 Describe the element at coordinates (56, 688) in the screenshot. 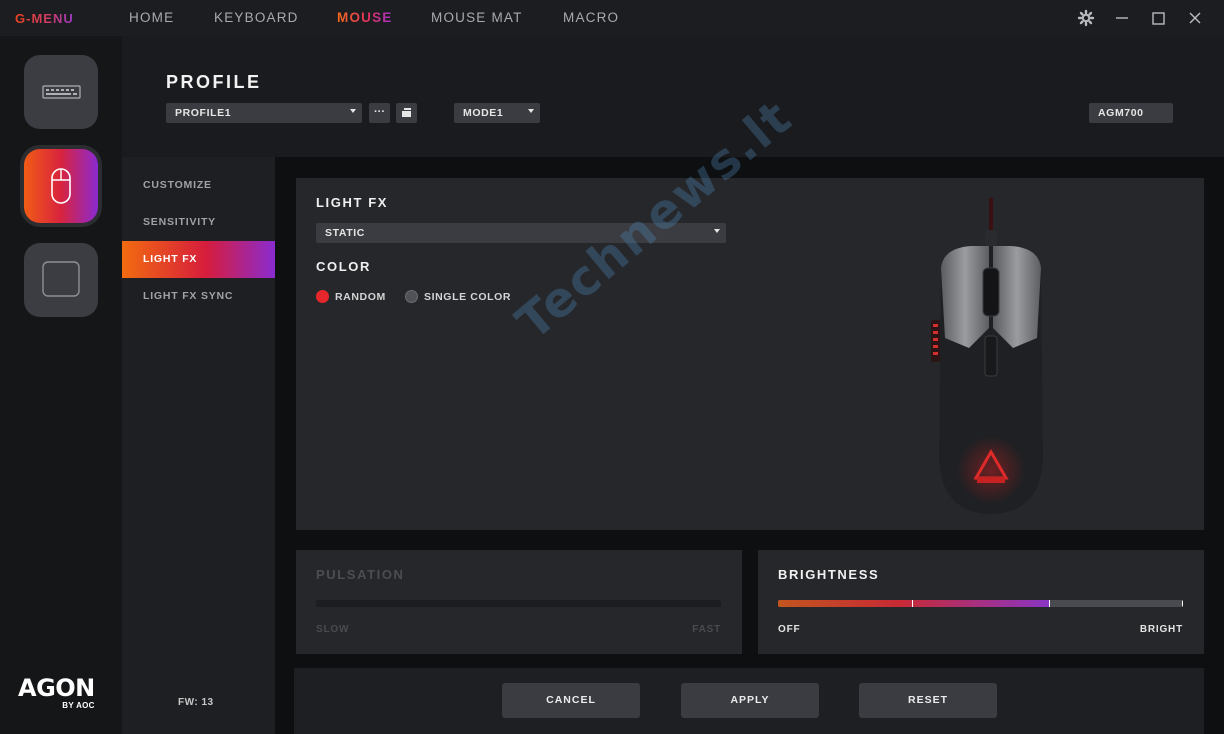

I see `agon-logo-text: AGON` at that location.